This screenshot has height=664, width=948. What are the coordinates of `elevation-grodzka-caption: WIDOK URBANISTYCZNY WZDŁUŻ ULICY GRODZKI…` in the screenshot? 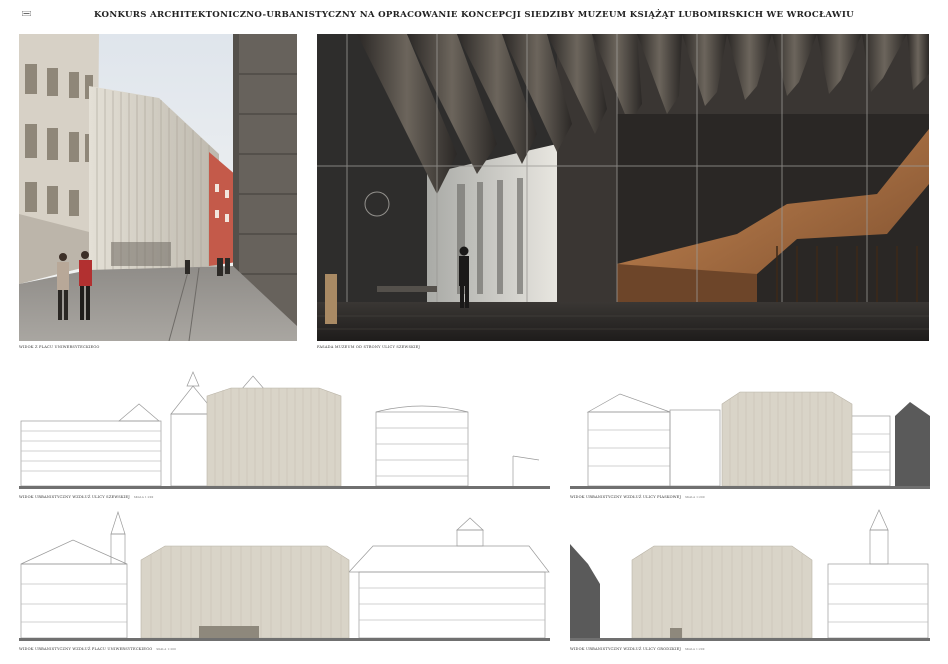 It's located at (637, 649).